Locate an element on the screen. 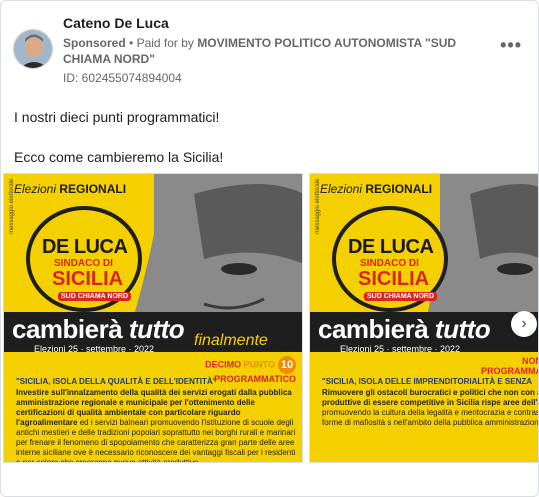 The image size is (539, 497). more-horizontal-icon: ••• is located at coordinates (511, 45).